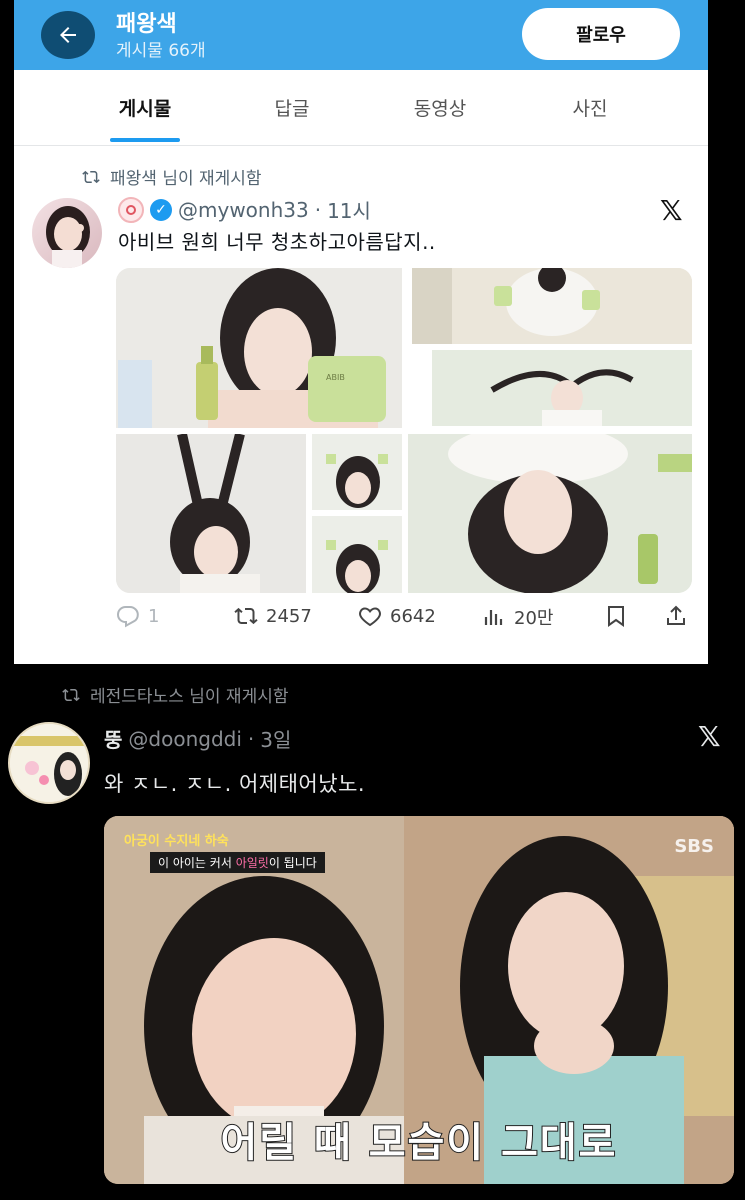 This screenshot has height=1200, width=745. I want to click on photo-pose-b-image, so click(357, 554).